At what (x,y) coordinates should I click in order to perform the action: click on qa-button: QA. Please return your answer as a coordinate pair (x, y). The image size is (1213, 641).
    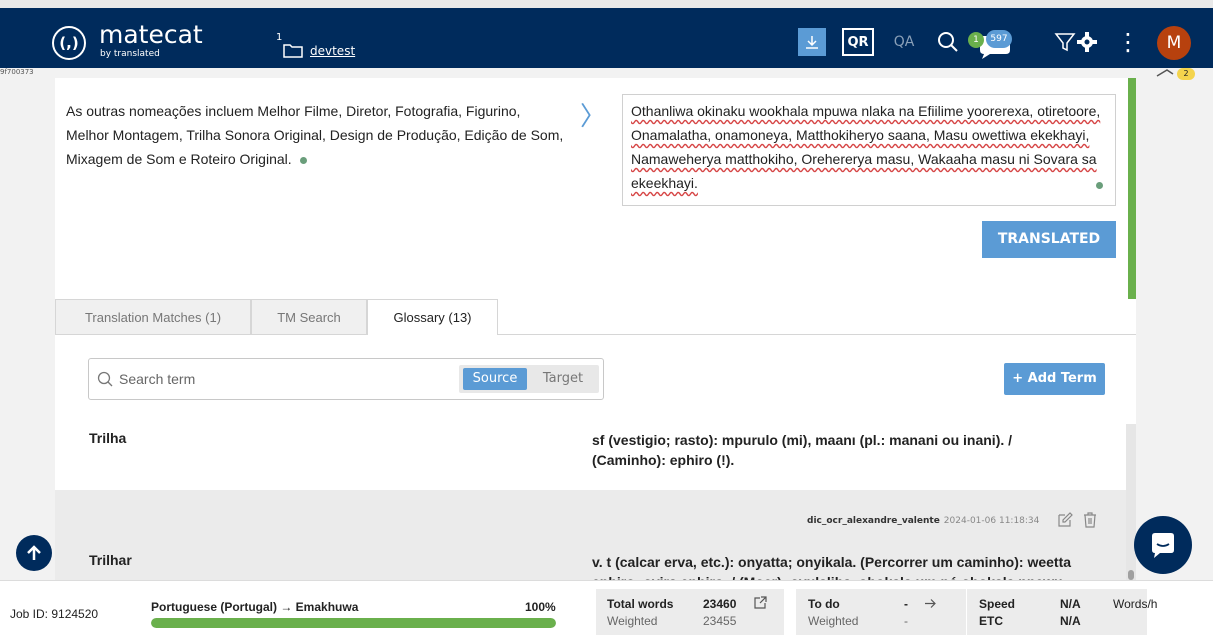
    Looking at the image, I should click on (904, 42).